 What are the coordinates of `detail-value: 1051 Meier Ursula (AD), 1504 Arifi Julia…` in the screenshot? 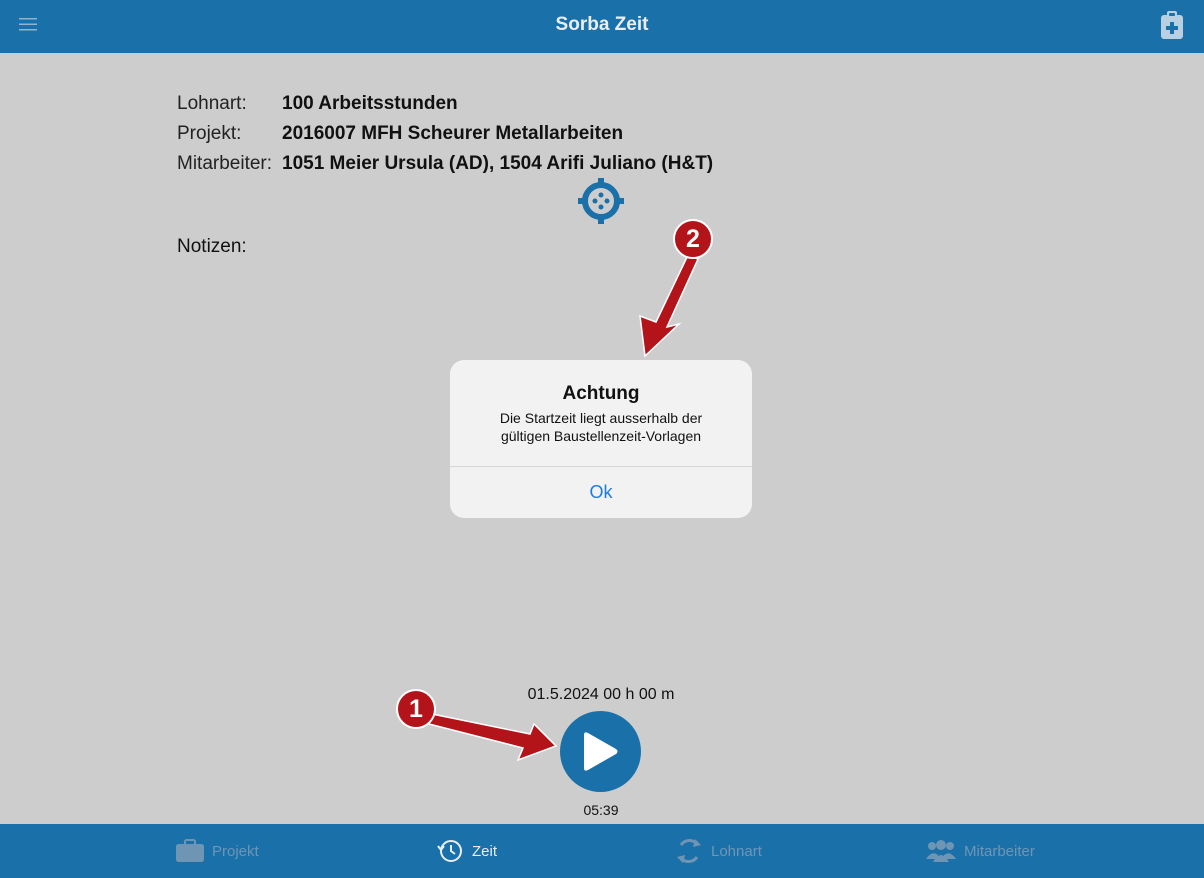 It's located at (498, 163).